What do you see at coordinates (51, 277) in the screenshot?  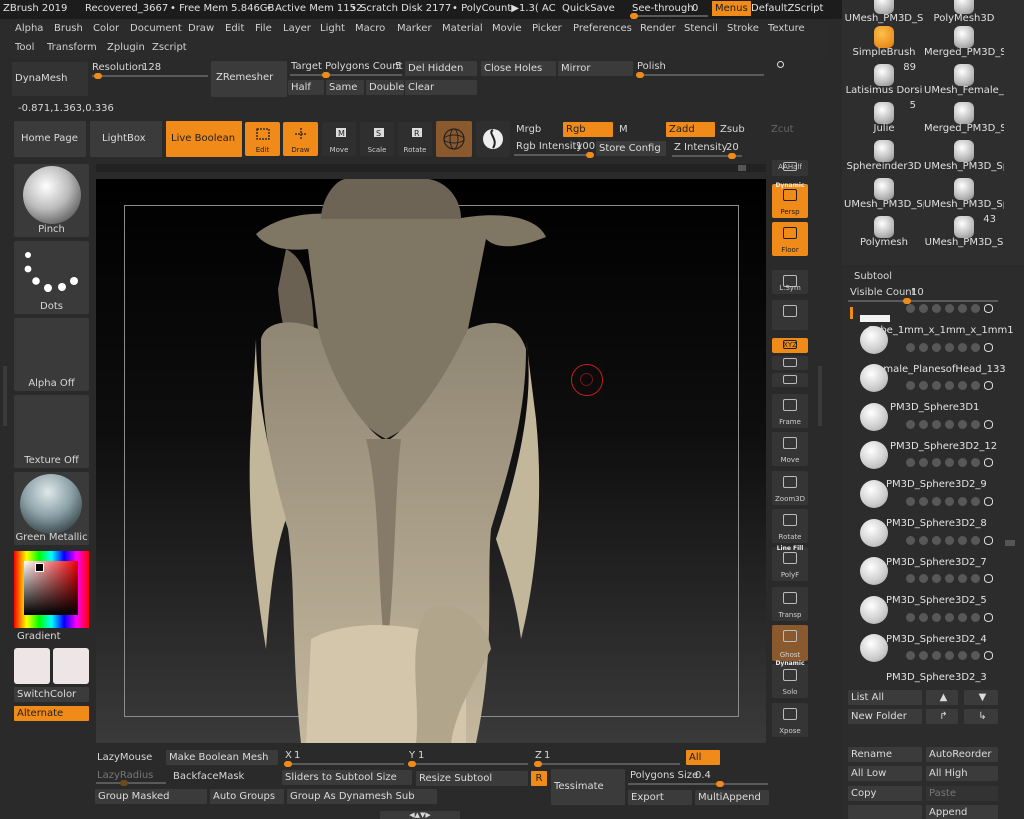 I see `stroke-selector: Dots` at bounding box center [51, 277].